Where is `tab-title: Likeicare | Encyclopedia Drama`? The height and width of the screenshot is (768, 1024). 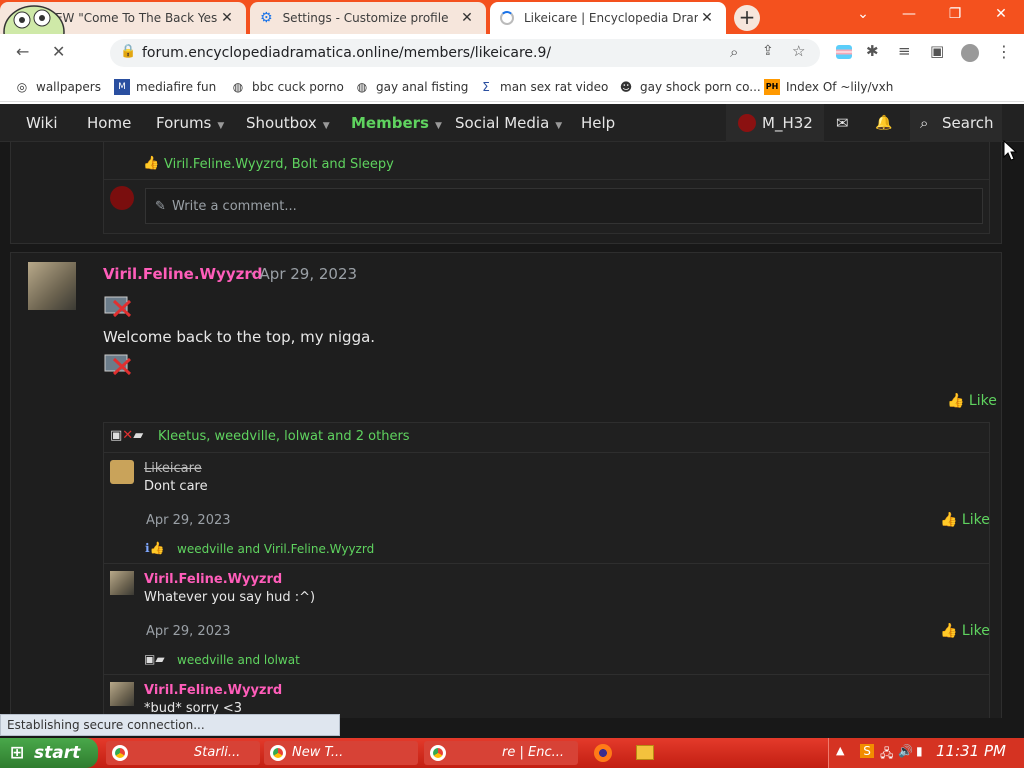
tab-title: Likeicare | Encyclopedia Drama is located at coordinates (611, 18).